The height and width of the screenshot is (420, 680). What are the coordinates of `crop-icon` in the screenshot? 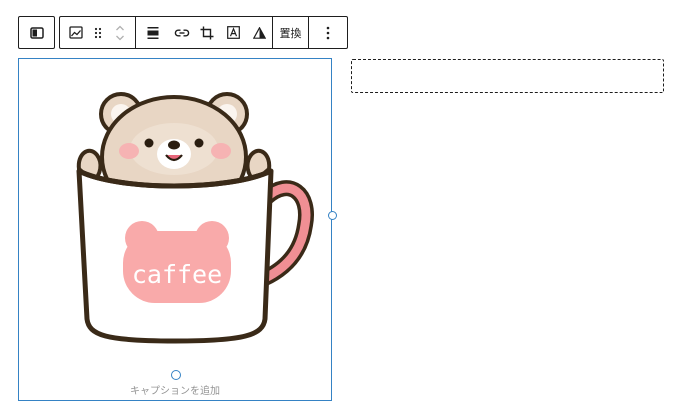 It's located at (207, 32).